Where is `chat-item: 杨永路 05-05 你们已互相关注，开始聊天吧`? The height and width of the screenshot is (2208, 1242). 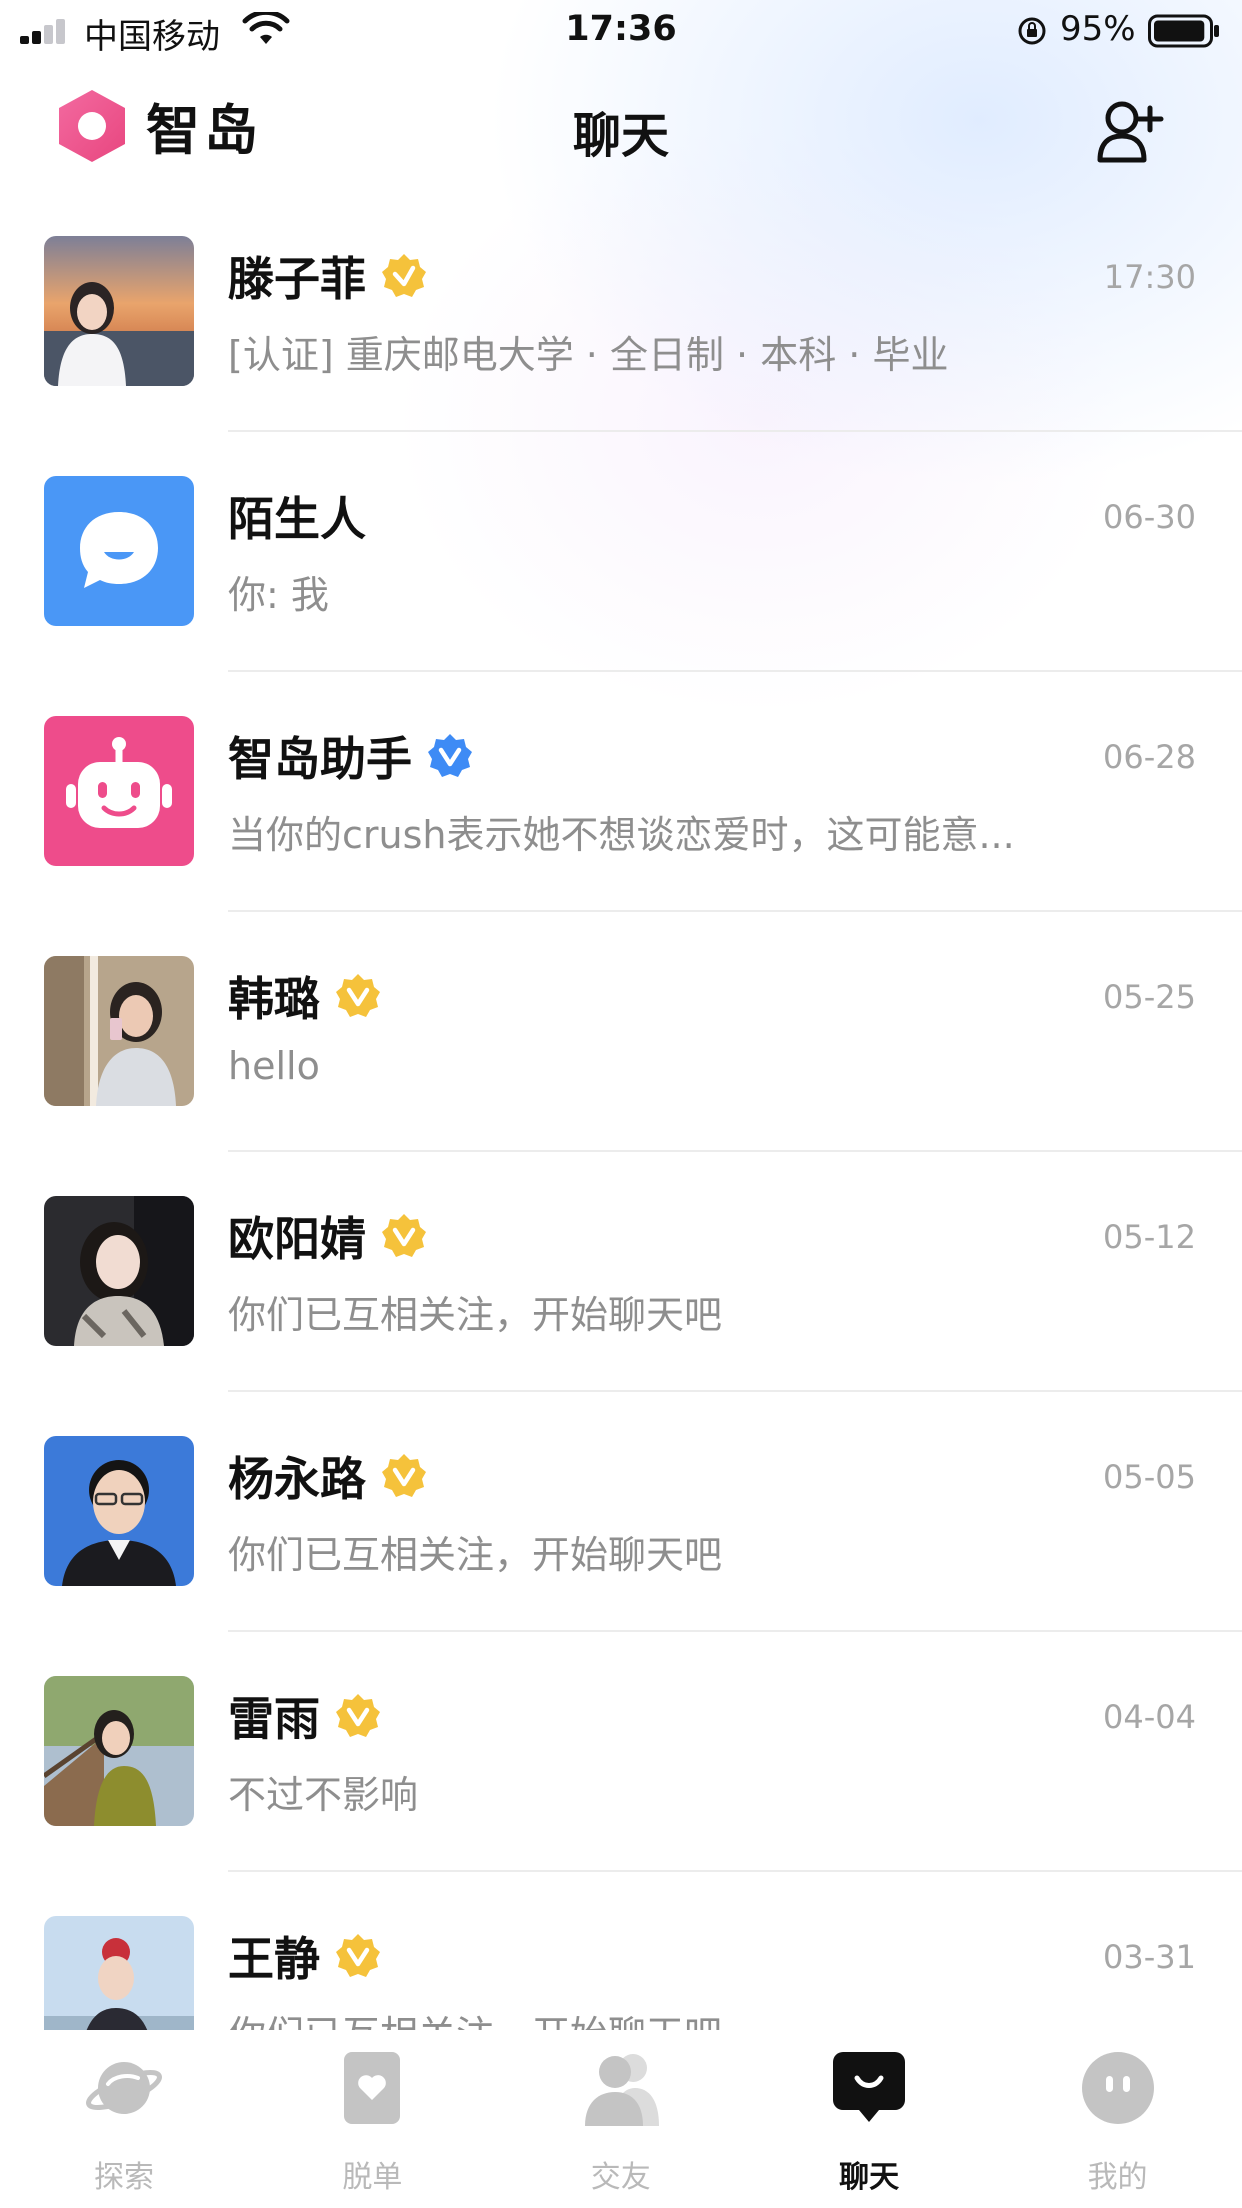 chat-item: 杨永路 05-05 你们已互相关注，开始聊天吧 is located at coordinates (621, 1512).